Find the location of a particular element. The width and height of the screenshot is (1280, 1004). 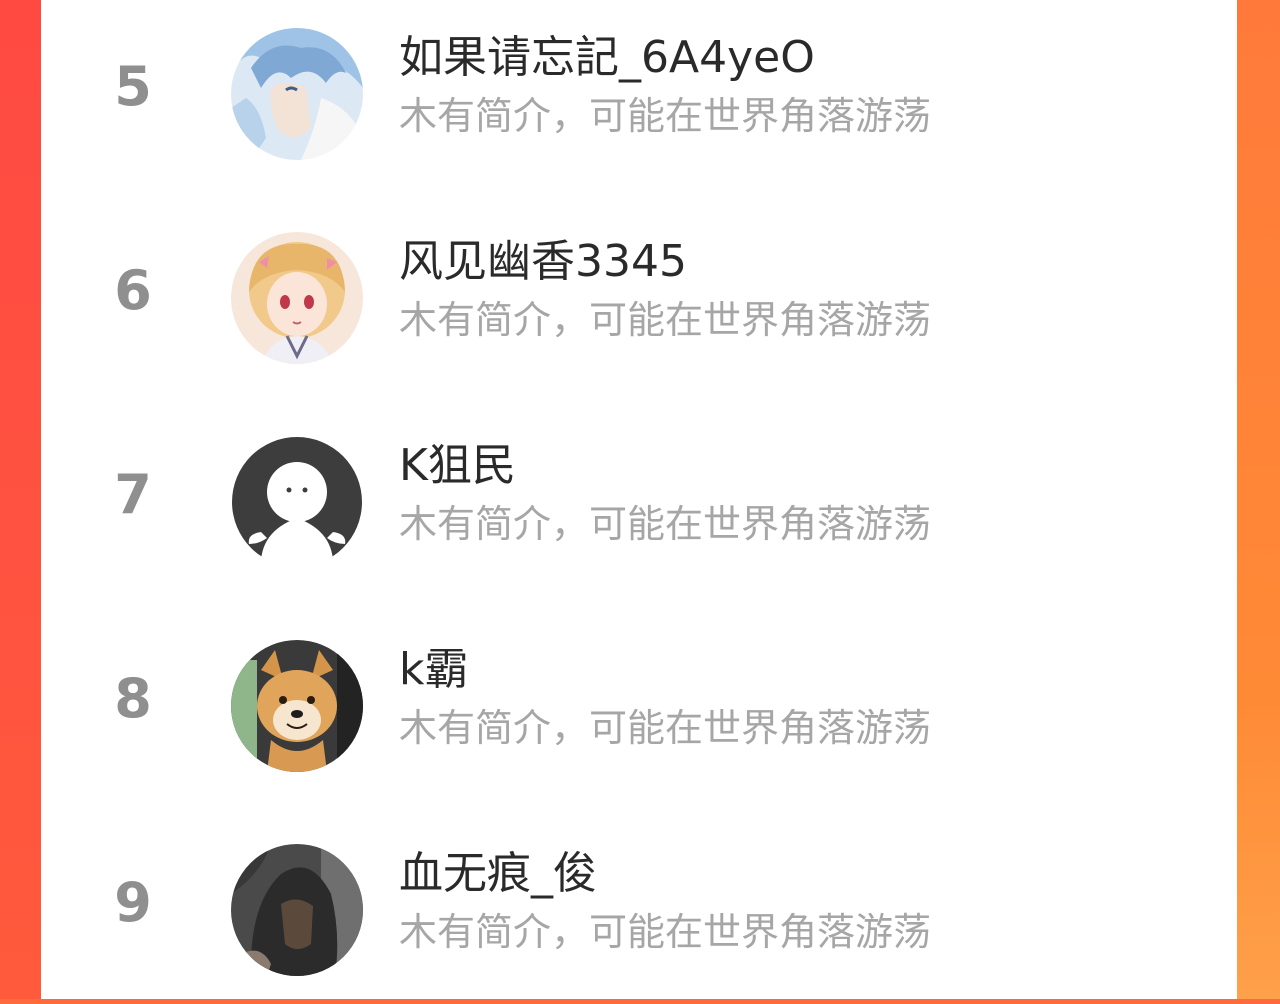

default-ghost-avatar is located at coordinates (297, 502).